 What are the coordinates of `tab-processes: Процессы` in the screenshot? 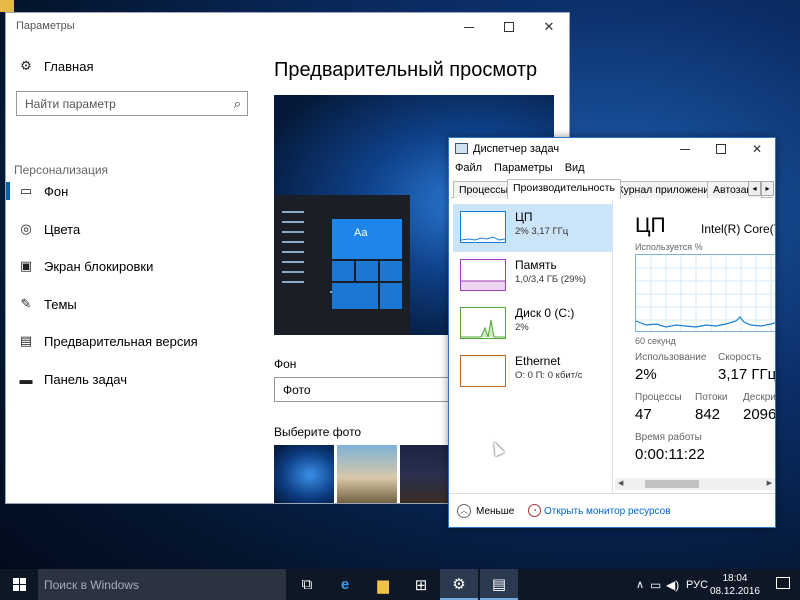 It's located at (484, 189).